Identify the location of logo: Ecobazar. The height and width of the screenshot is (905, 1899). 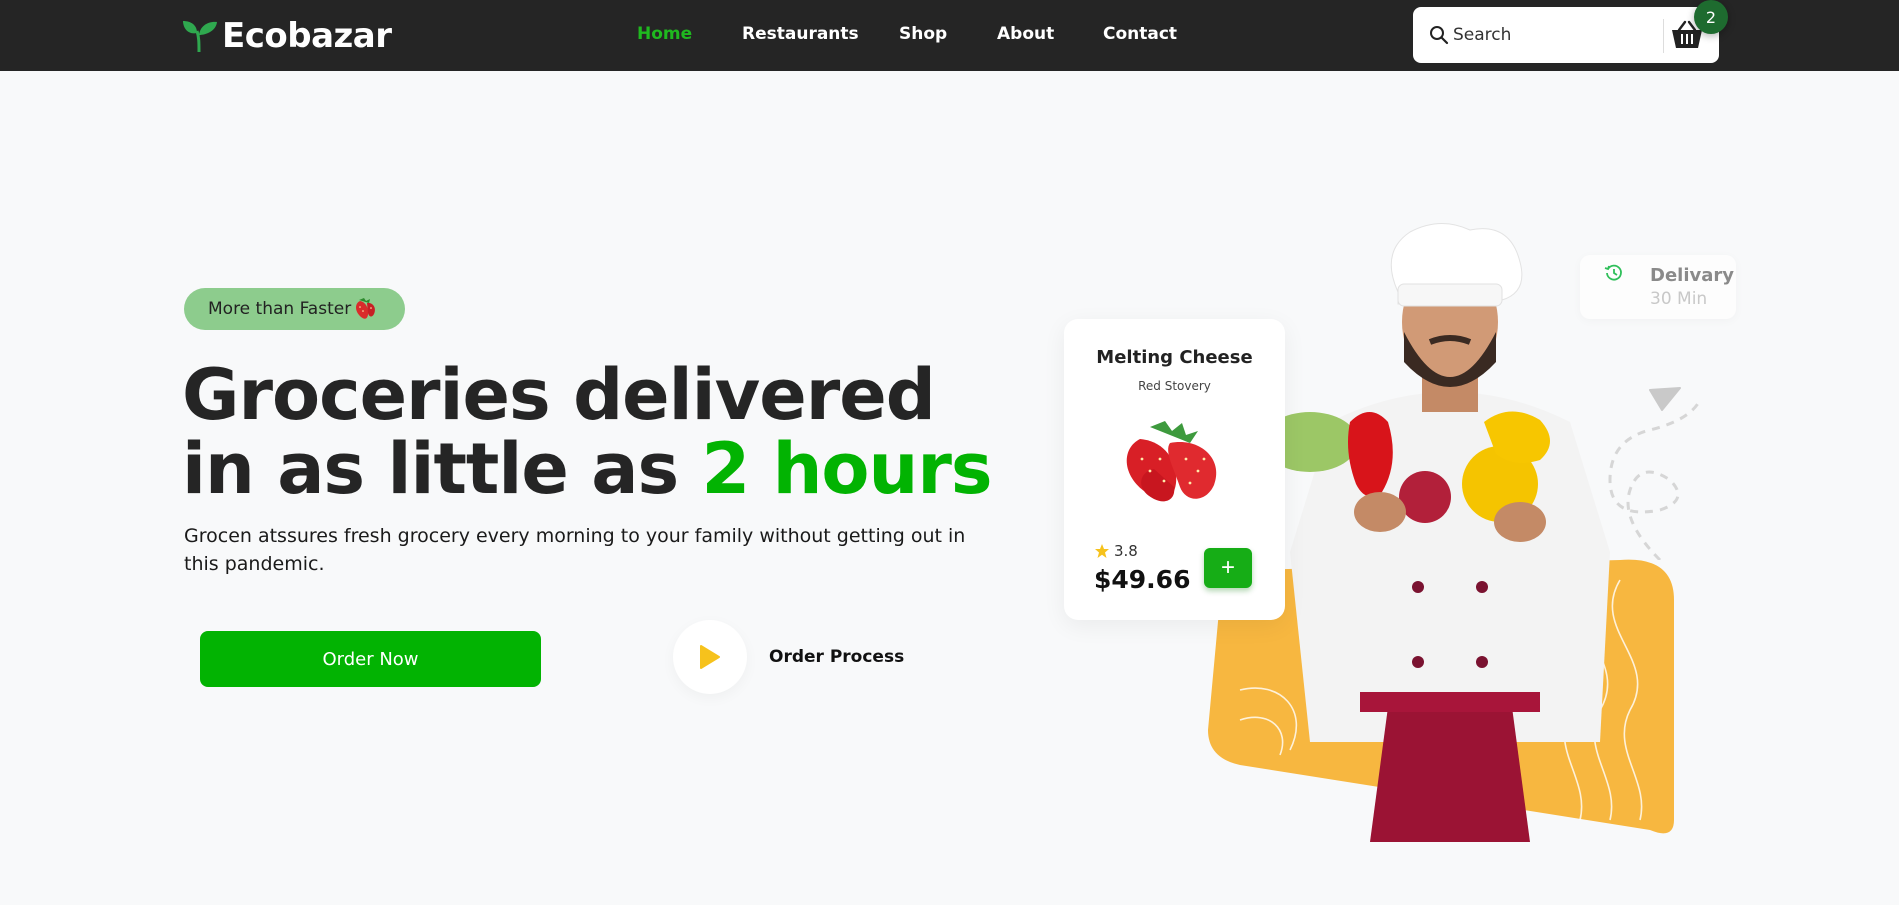
(287, 36).